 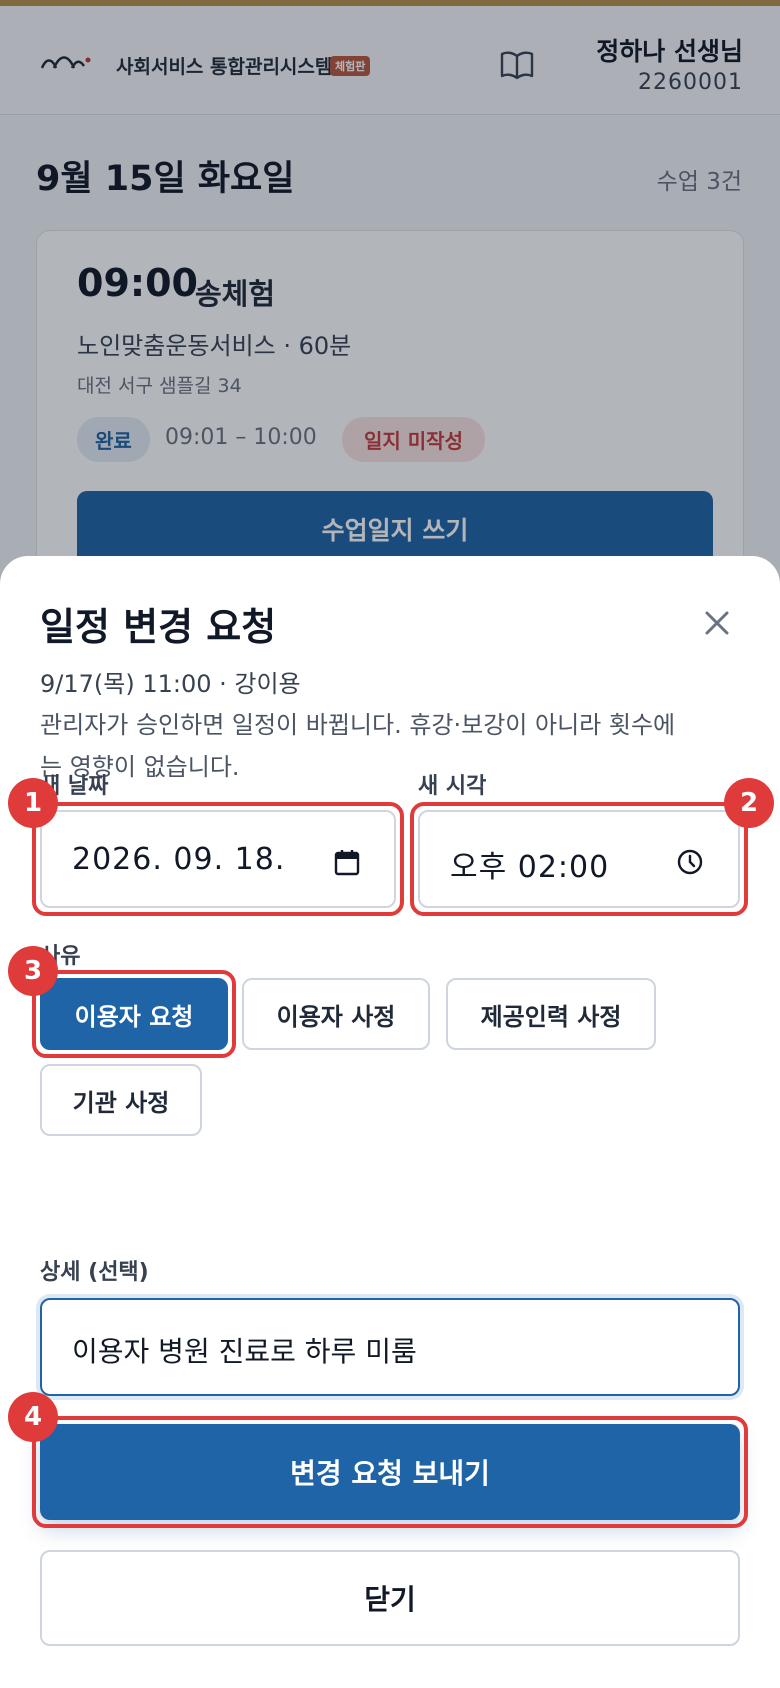 I want to click on clock-icon, so click(x=690, y=862).